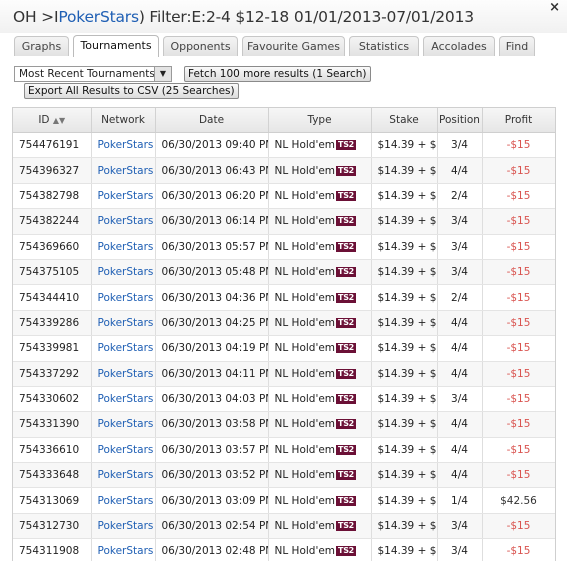 The height and width of the screenshot is (561, 567). Describe the element at coordinates (518, 500) in the screenshot. I see `cell-profit: $42.56` at that location.